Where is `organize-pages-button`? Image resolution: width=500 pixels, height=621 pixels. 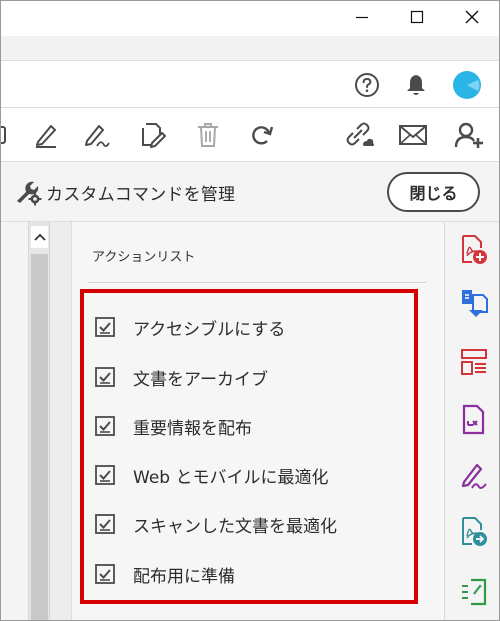
organize-pages-button is located at coordinates (474, 362).